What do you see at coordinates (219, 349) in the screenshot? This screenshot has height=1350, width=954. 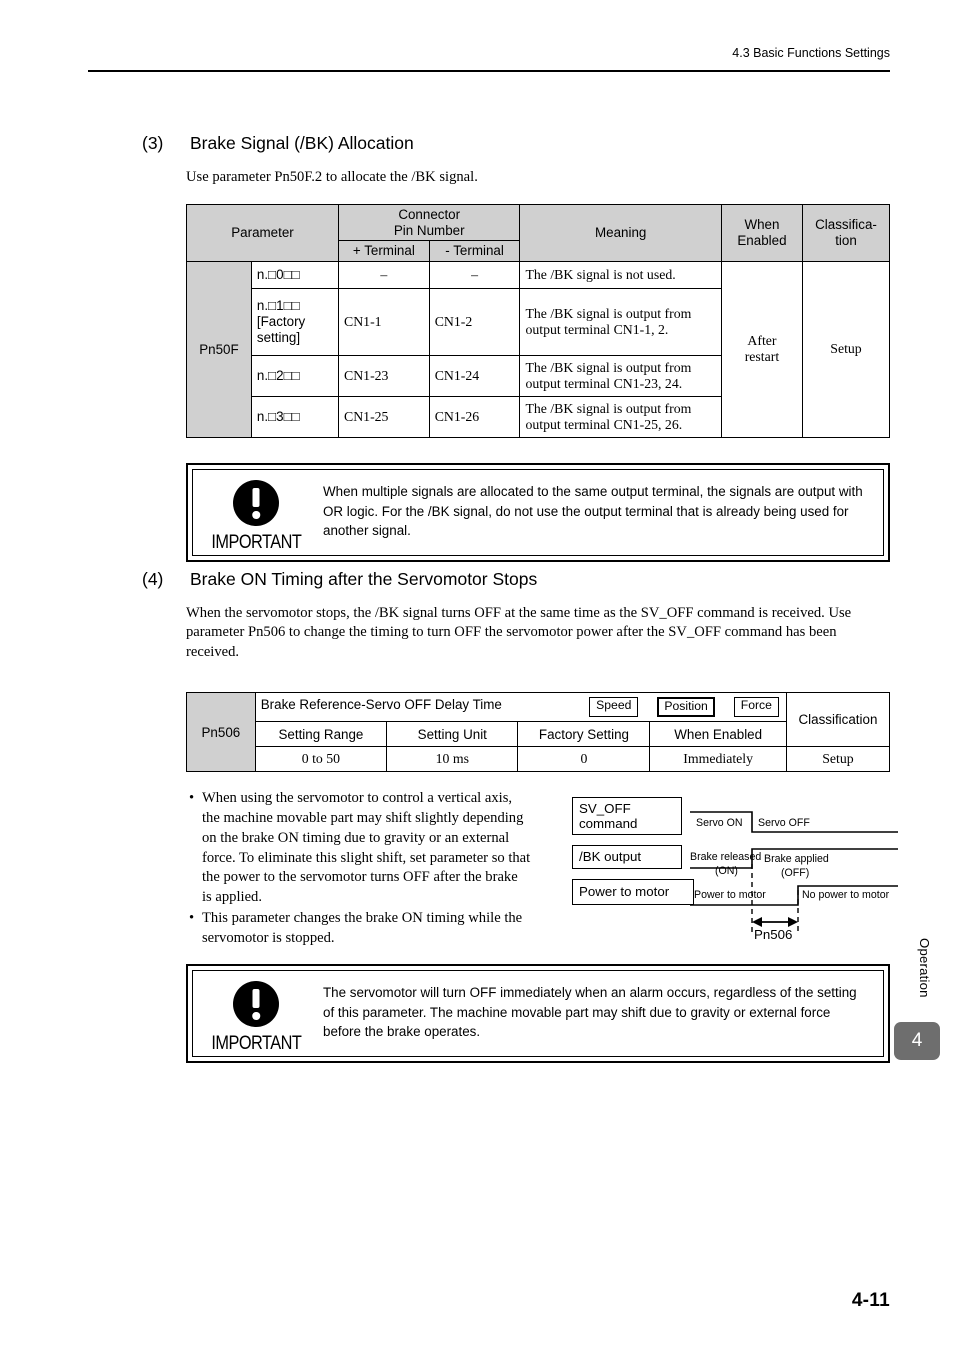 I see `parameter-name-pn50f: Pn50F` at bounding box center [219, 349].